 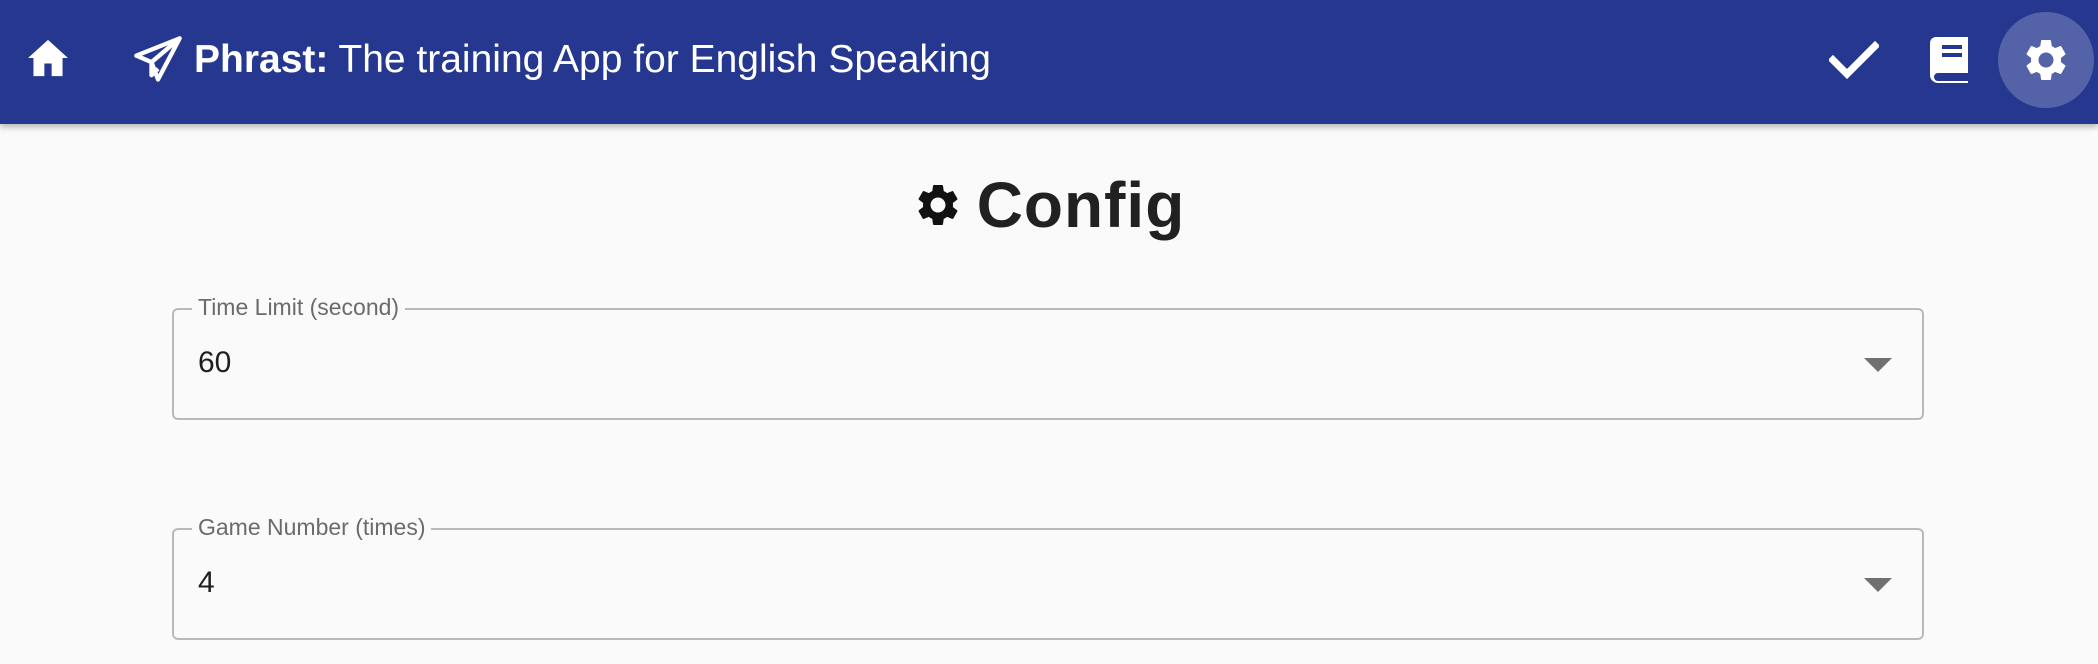 What do you see at coordinates (664, 59) in the screenshot?
I see `app-tagline: The training App for English Speaking` at bounding box center [664, 59].